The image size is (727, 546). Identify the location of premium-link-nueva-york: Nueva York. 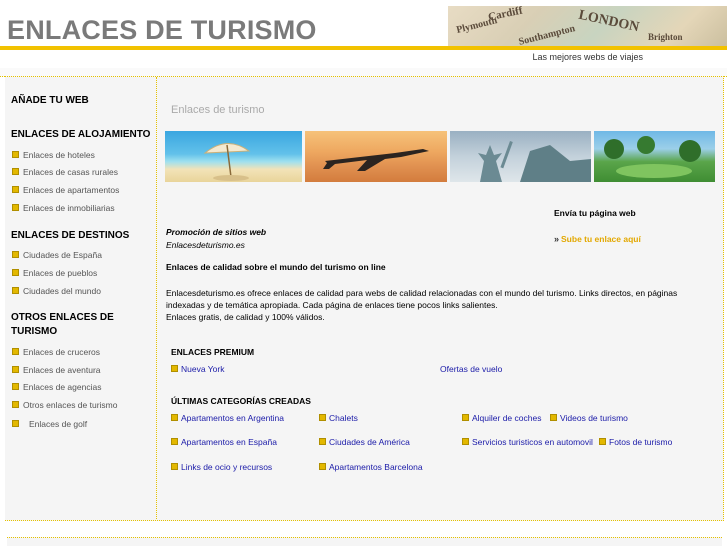
(197, 369).